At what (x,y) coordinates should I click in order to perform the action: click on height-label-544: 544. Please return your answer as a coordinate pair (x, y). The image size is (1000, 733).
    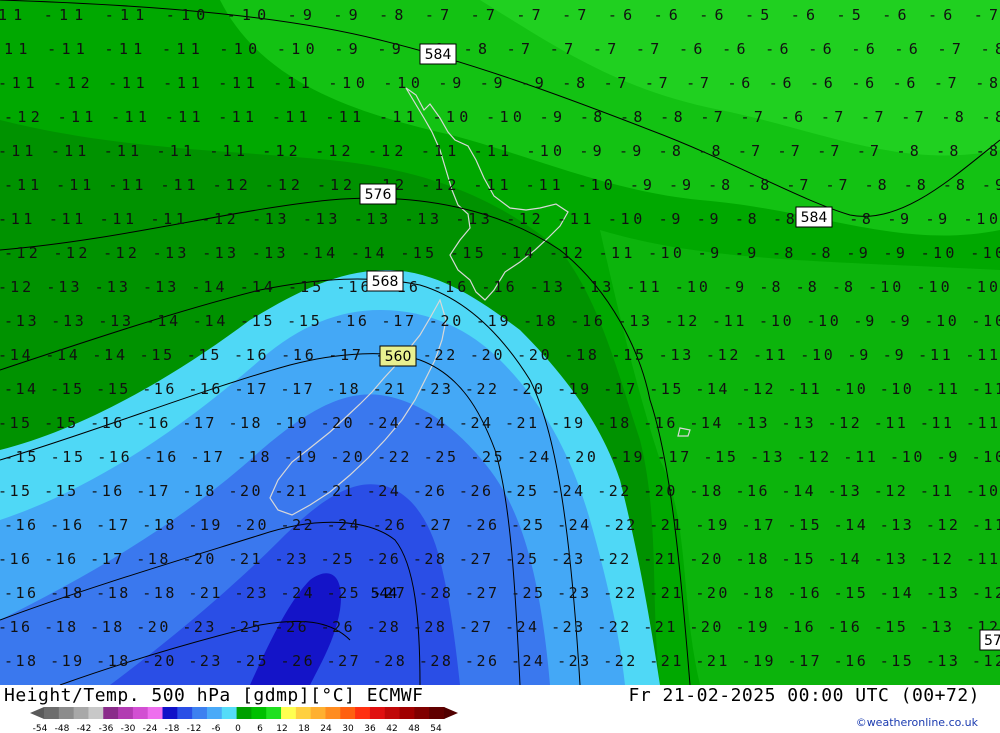
    Looking at the image, I should click on (384, 594).